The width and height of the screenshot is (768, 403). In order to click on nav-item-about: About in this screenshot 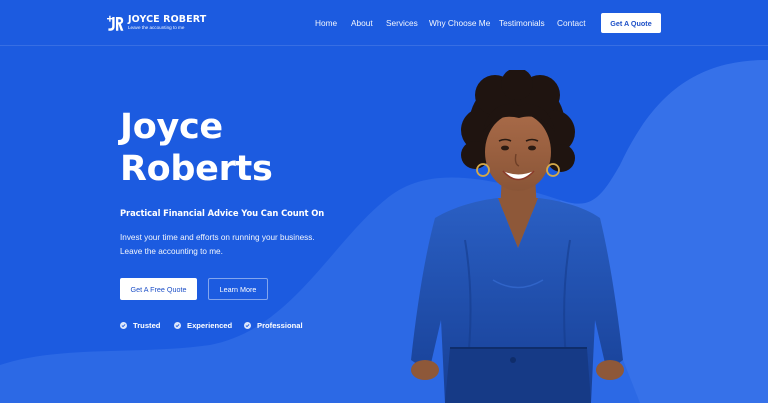, I will do `click(362, 23)`.